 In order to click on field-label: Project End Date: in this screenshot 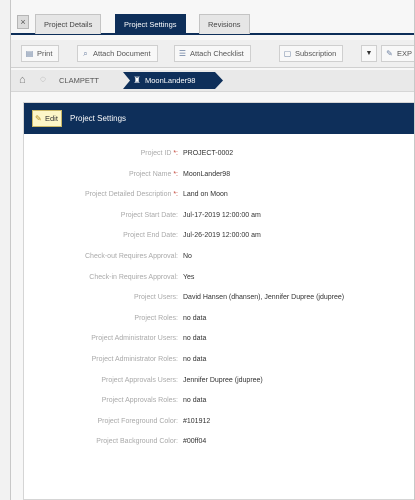, I will do `click(150, 236)`.